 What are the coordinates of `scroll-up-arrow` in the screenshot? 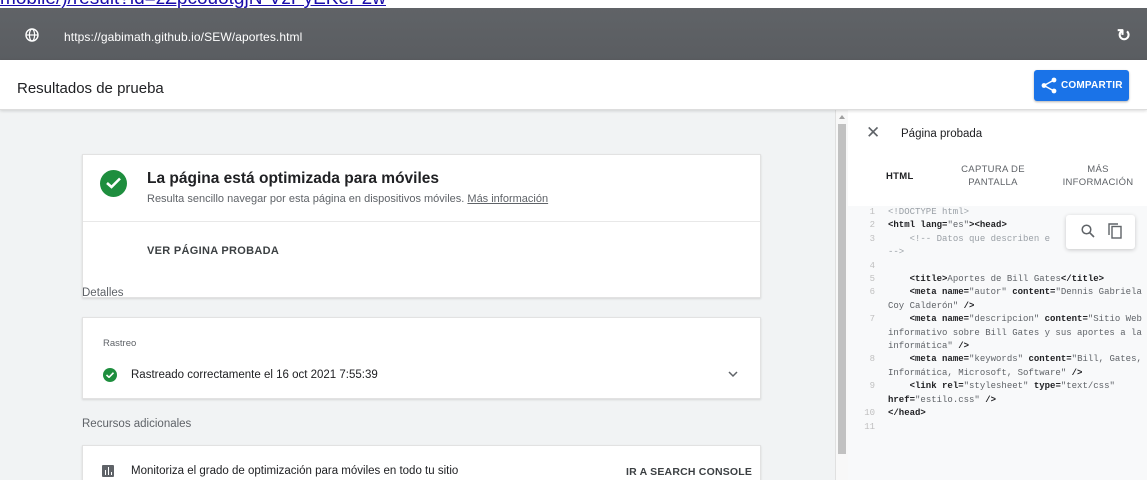 It's located at (842, 117).